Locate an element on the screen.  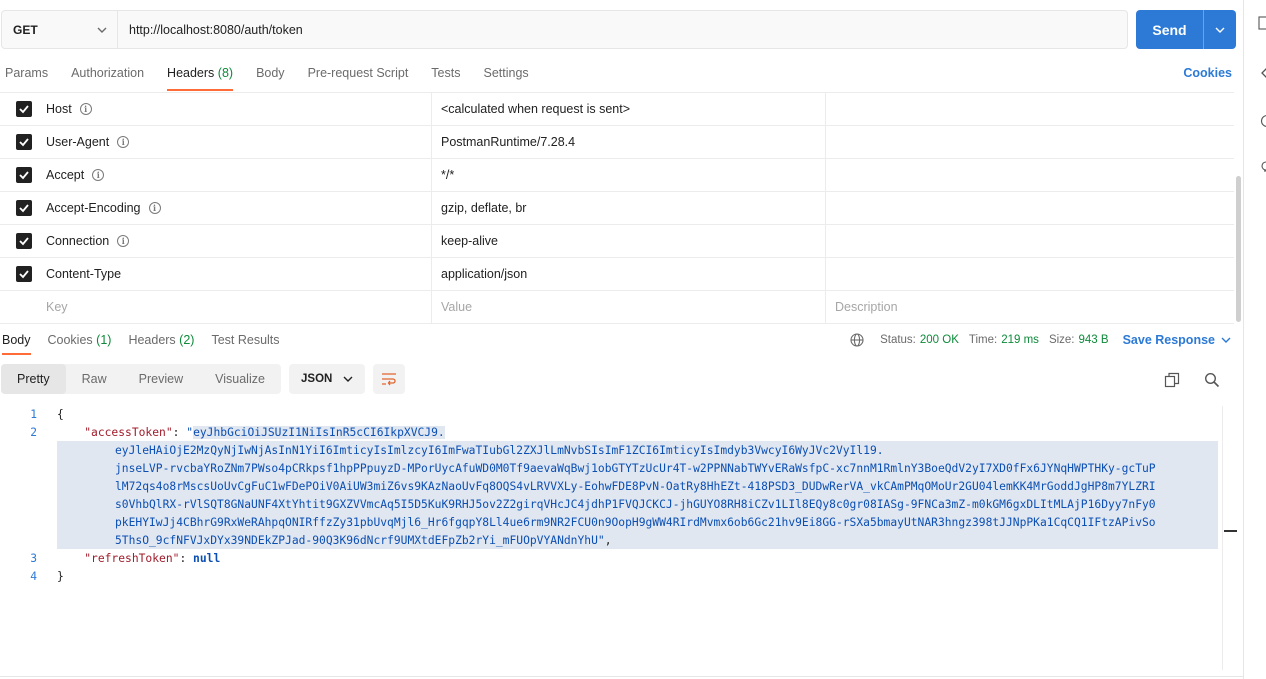
new-key-input: Key is located at coordinates (216, 307).